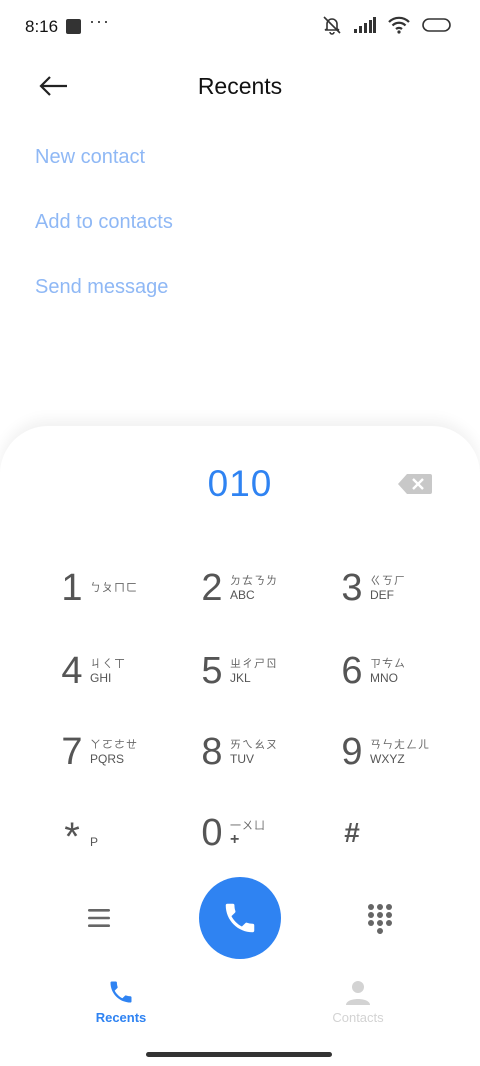 The image size is (480, 1066). What do you see at coordinates (72, 587) in the screenshot?
I see `key-digit: 1` at bounding box center [72, 587].